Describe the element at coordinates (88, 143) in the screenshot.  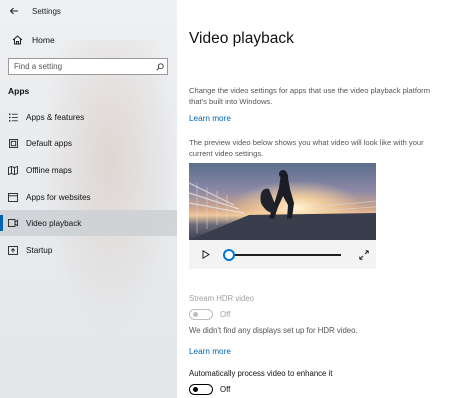
I see `sidebar-item-default-apps: Default apps` at that location.